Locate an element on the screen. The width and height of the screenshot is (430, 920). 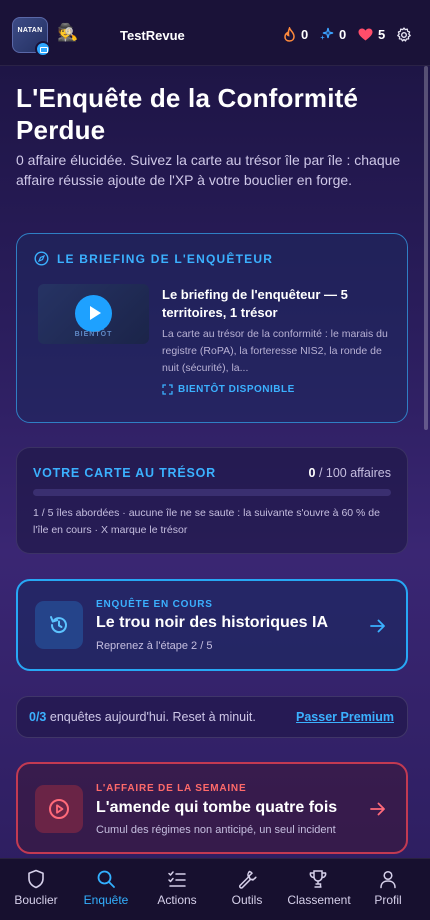
current-case-title: Le trou noir des historiques IA is located at coordinates (212, 622).